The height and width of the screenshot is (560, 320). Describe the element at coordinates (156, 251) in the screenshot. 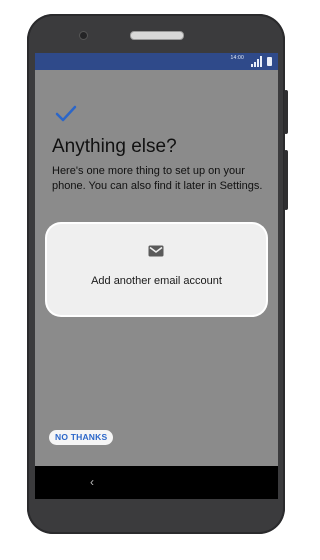

I see `mail-icon` at that location.